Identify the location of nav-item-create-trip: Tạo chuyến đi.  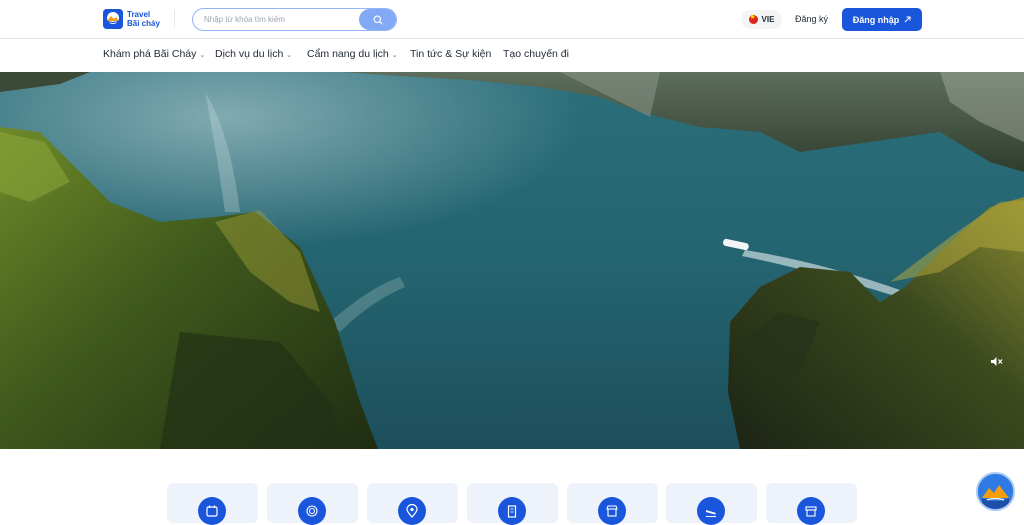
(536, 54).